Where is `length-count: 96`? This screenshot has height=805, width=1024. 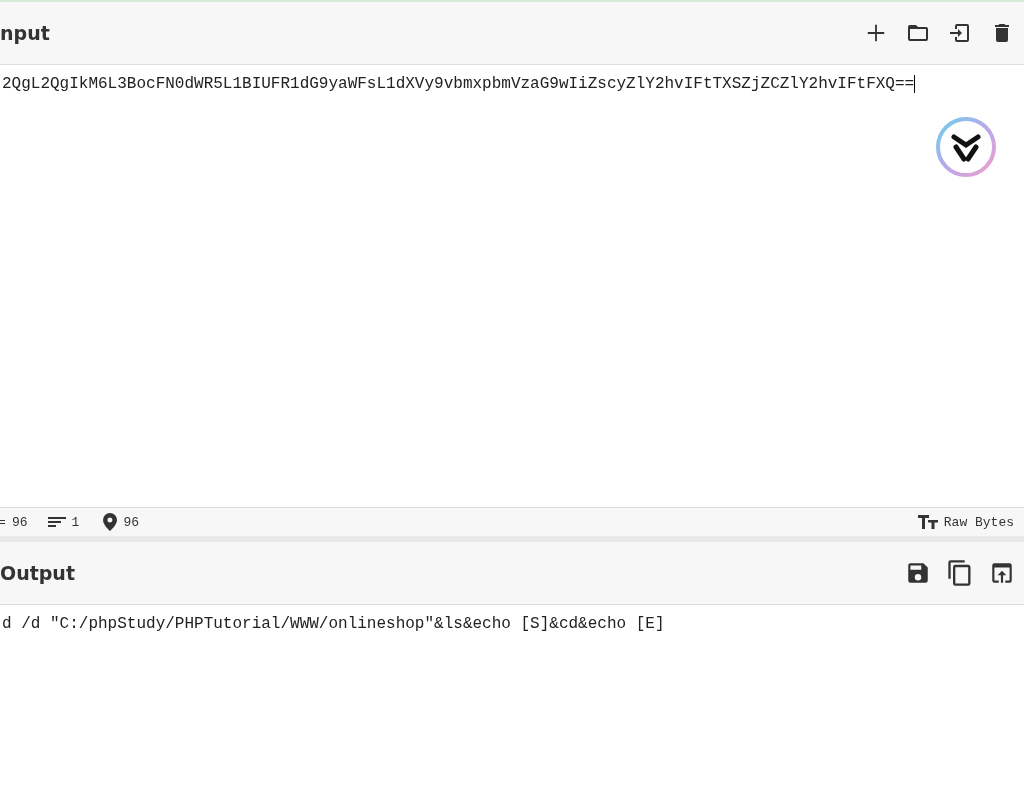
length-count: 96 is located at coordinates (20, 522).